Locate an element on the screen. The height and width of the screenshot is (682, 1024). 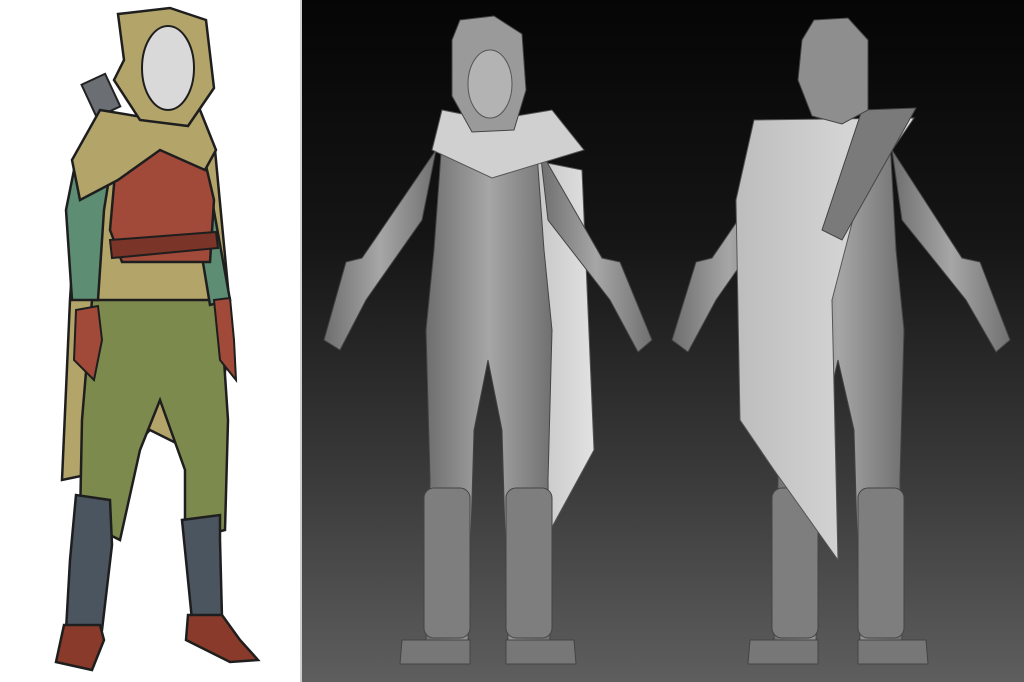
back-hood is located at coordinates (833, 71).